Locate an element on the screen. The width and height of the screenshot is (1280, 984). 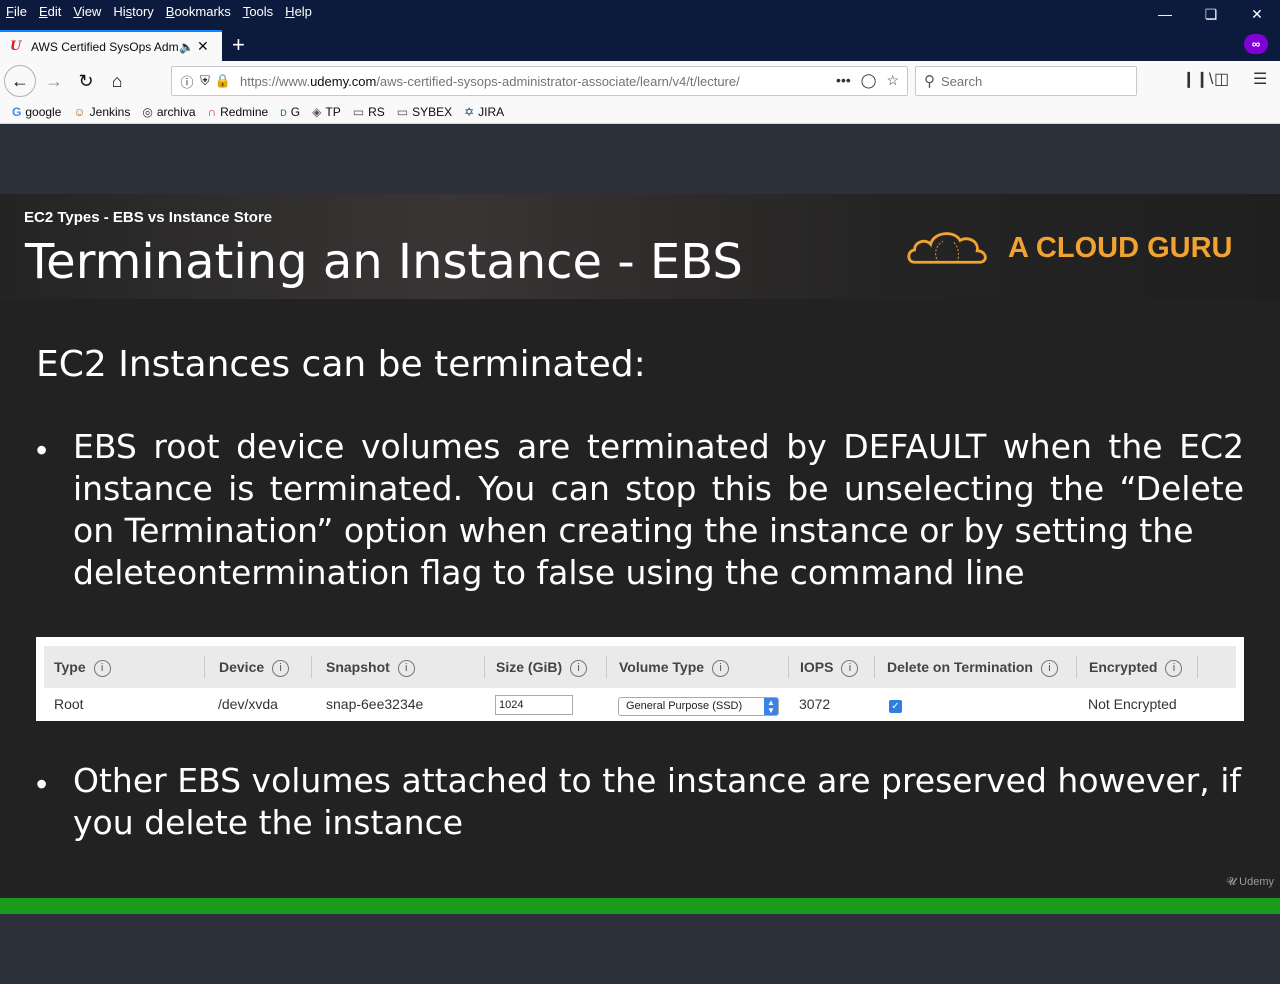
home-button: ⌂ is located at coordinates (117, 81).